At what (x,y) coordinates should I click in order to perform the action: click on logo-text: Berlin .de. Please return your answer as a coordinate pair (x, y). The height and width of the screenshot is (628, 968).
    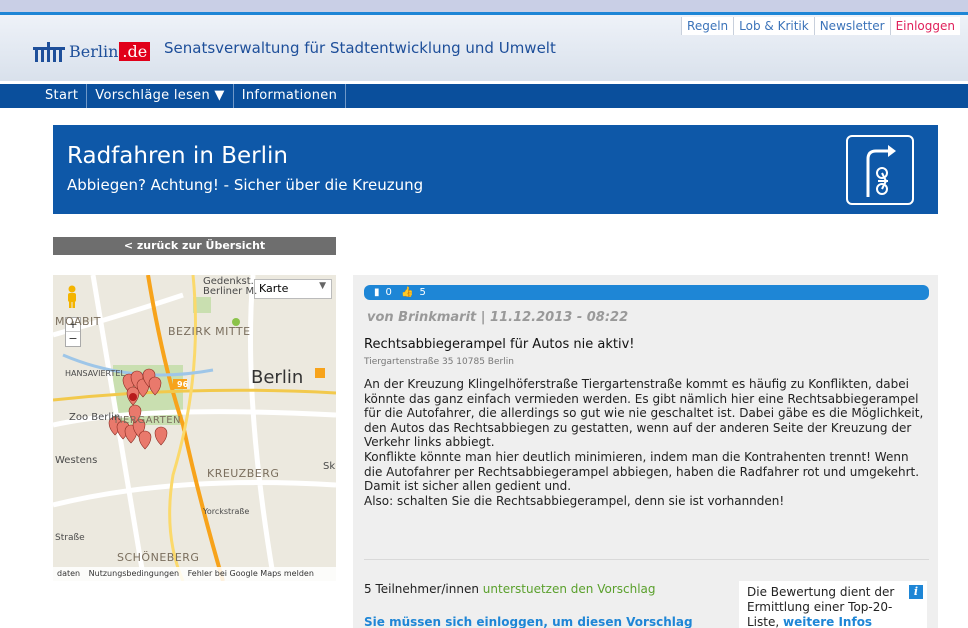
    Looking at the image, I should click on (110, 52).